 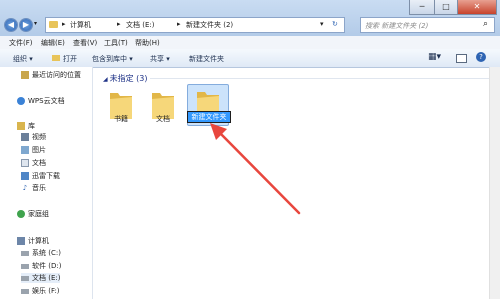 What do you see at coordinates (41, 266) in the screenshot?
I see `nav-drive-d: 软件 (D:)` at bounding box center [41, 266].